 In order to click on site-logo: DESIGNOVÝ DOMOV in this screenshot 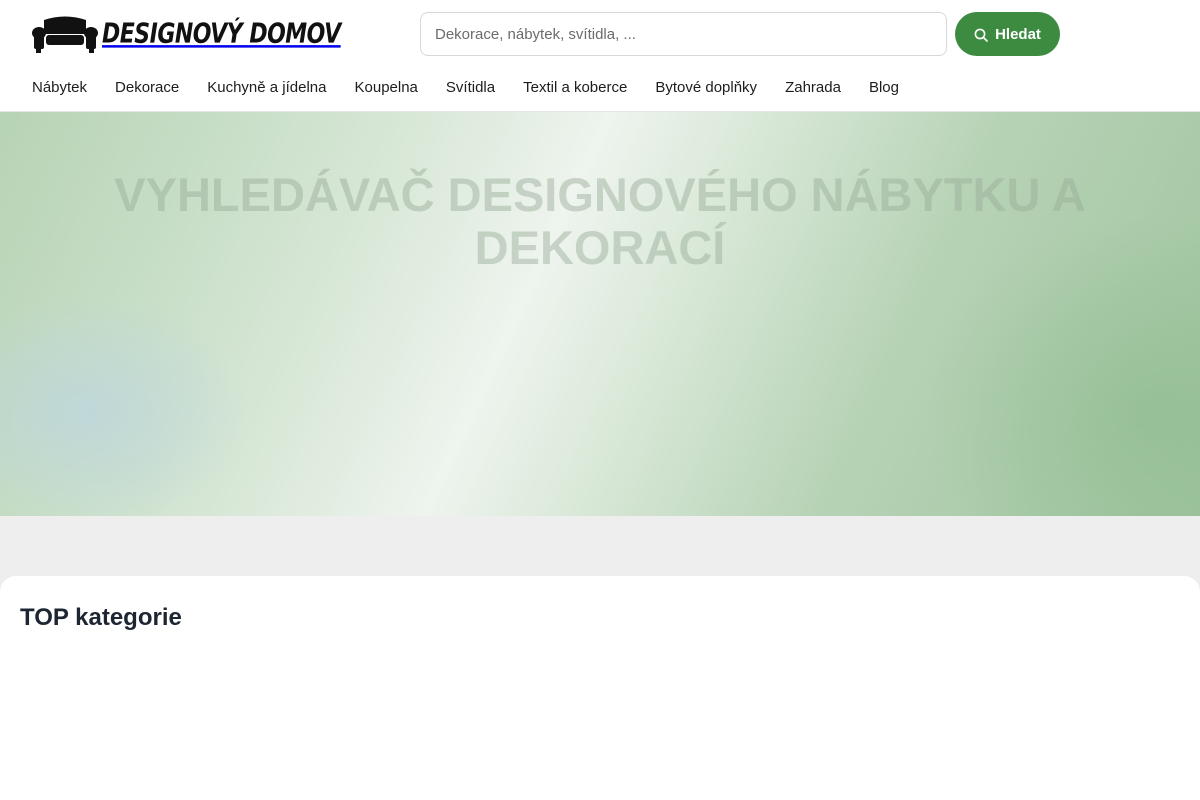, I will do `click(186, 34)`.